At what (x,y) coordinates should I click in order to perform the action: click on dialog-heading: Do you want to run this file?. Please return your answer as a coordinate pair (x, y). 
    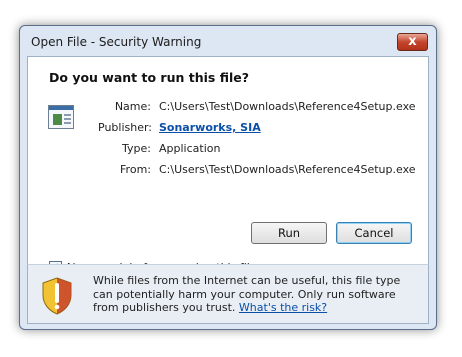
    Looking at the image, I should click on (149, 77).